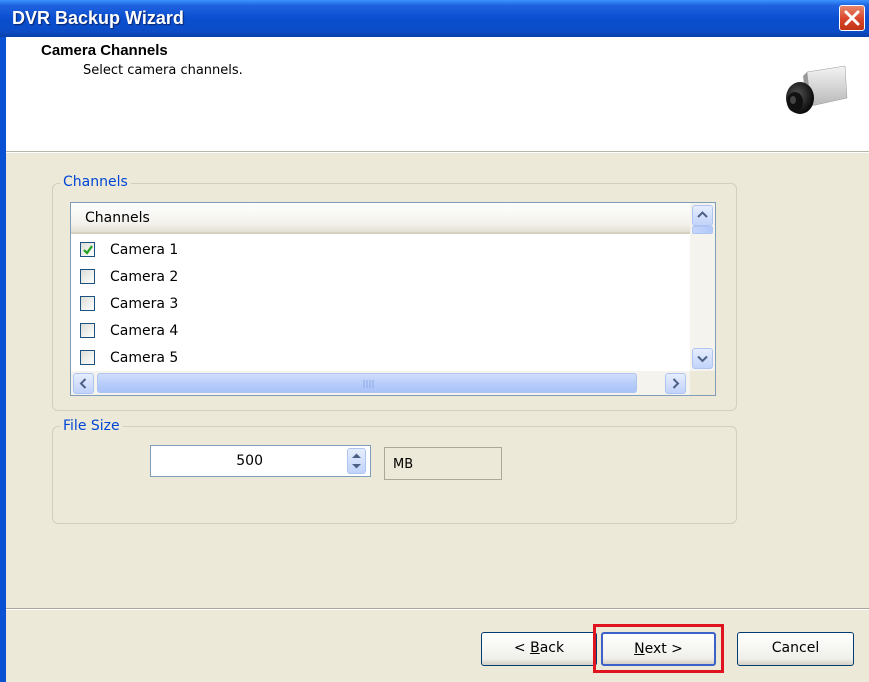  I want to click on scroll-left-button, so click(83, 383).